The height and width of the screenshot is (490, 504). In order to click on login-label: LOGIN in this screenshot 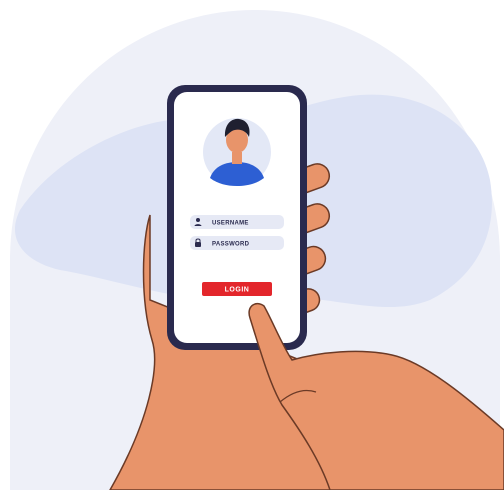, I will do `click(237, 290)`.